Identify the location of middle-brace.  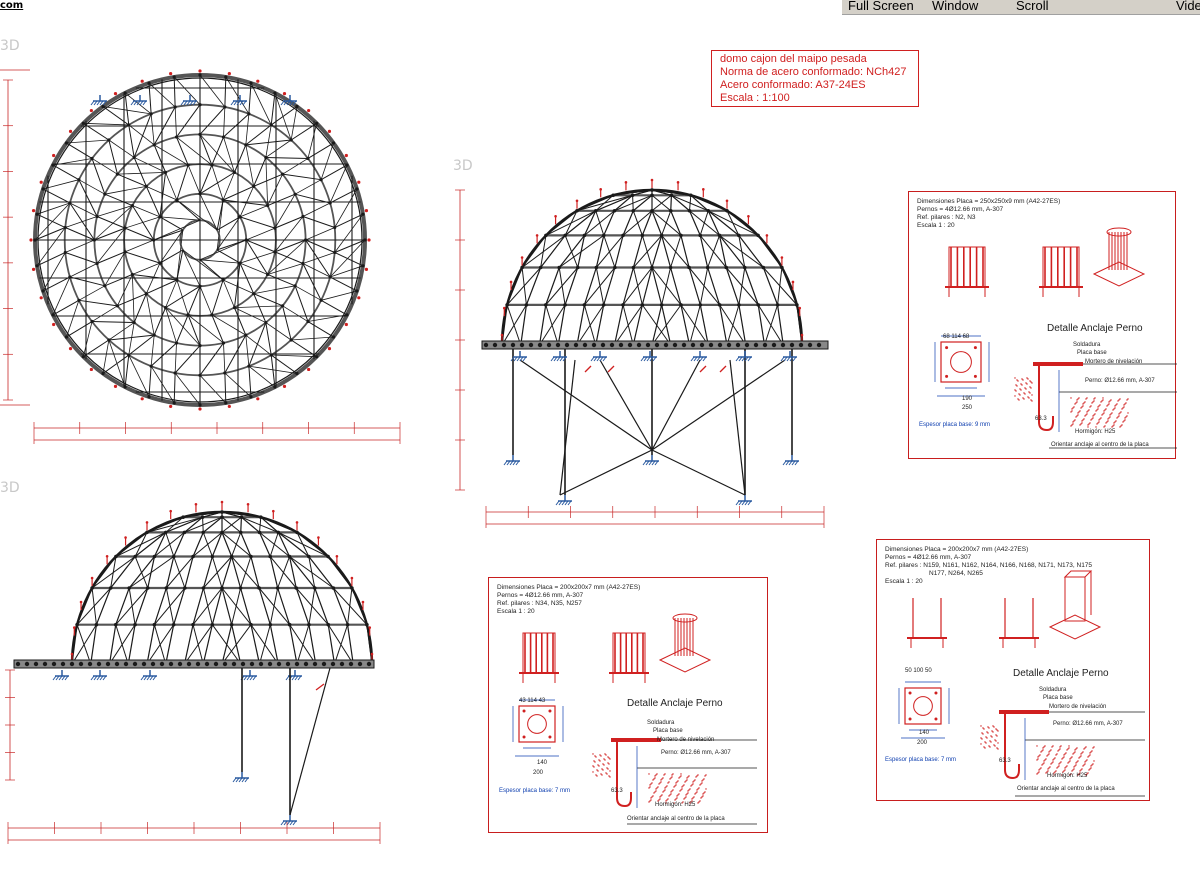
(698, 472).